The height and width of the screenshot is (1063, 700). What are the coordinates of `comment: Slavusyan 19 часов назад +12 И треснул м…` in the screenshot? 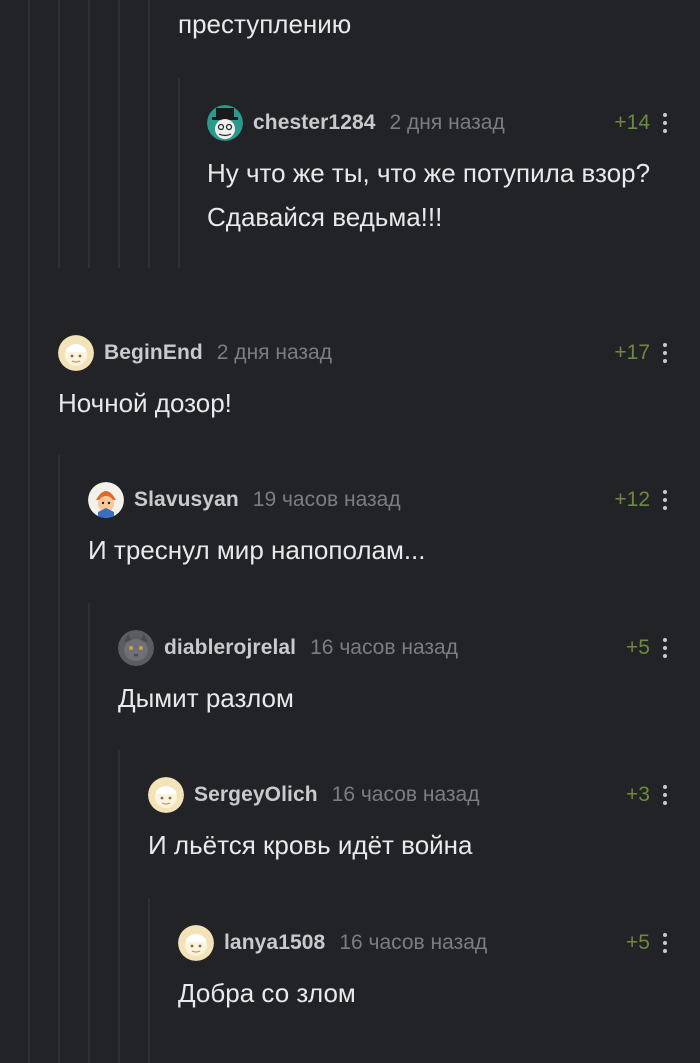 It's located at (377, 526).